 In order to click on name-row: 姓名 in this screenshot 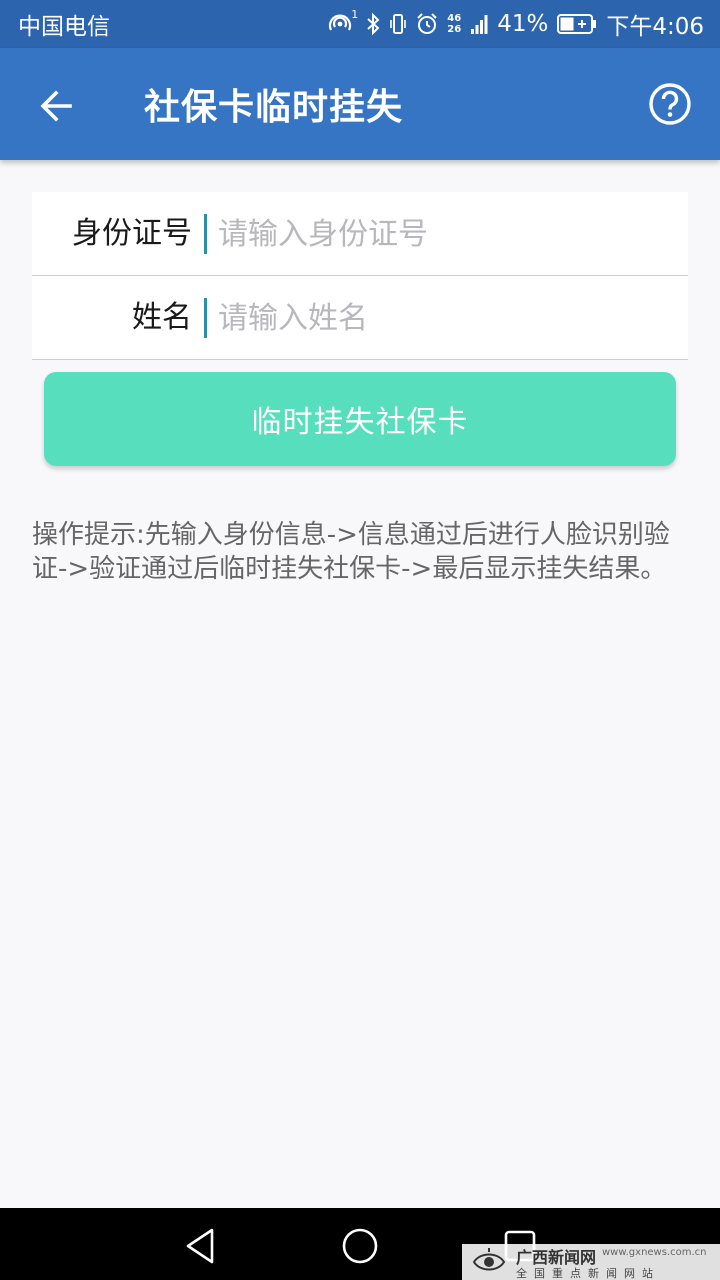, I will do `click(360, 318)`.